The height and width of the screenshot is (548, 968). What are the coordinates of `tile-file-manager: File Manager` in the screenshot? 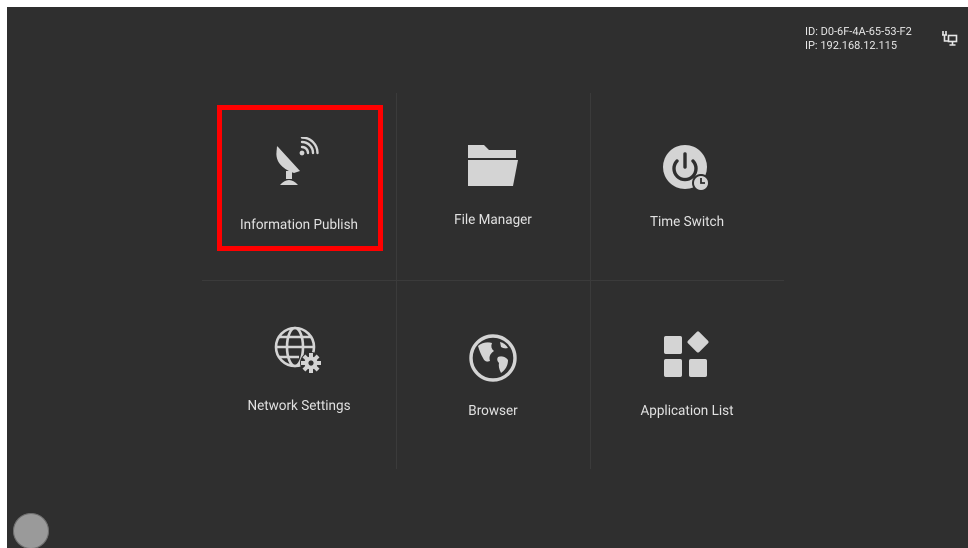 It's located at (493, 187).